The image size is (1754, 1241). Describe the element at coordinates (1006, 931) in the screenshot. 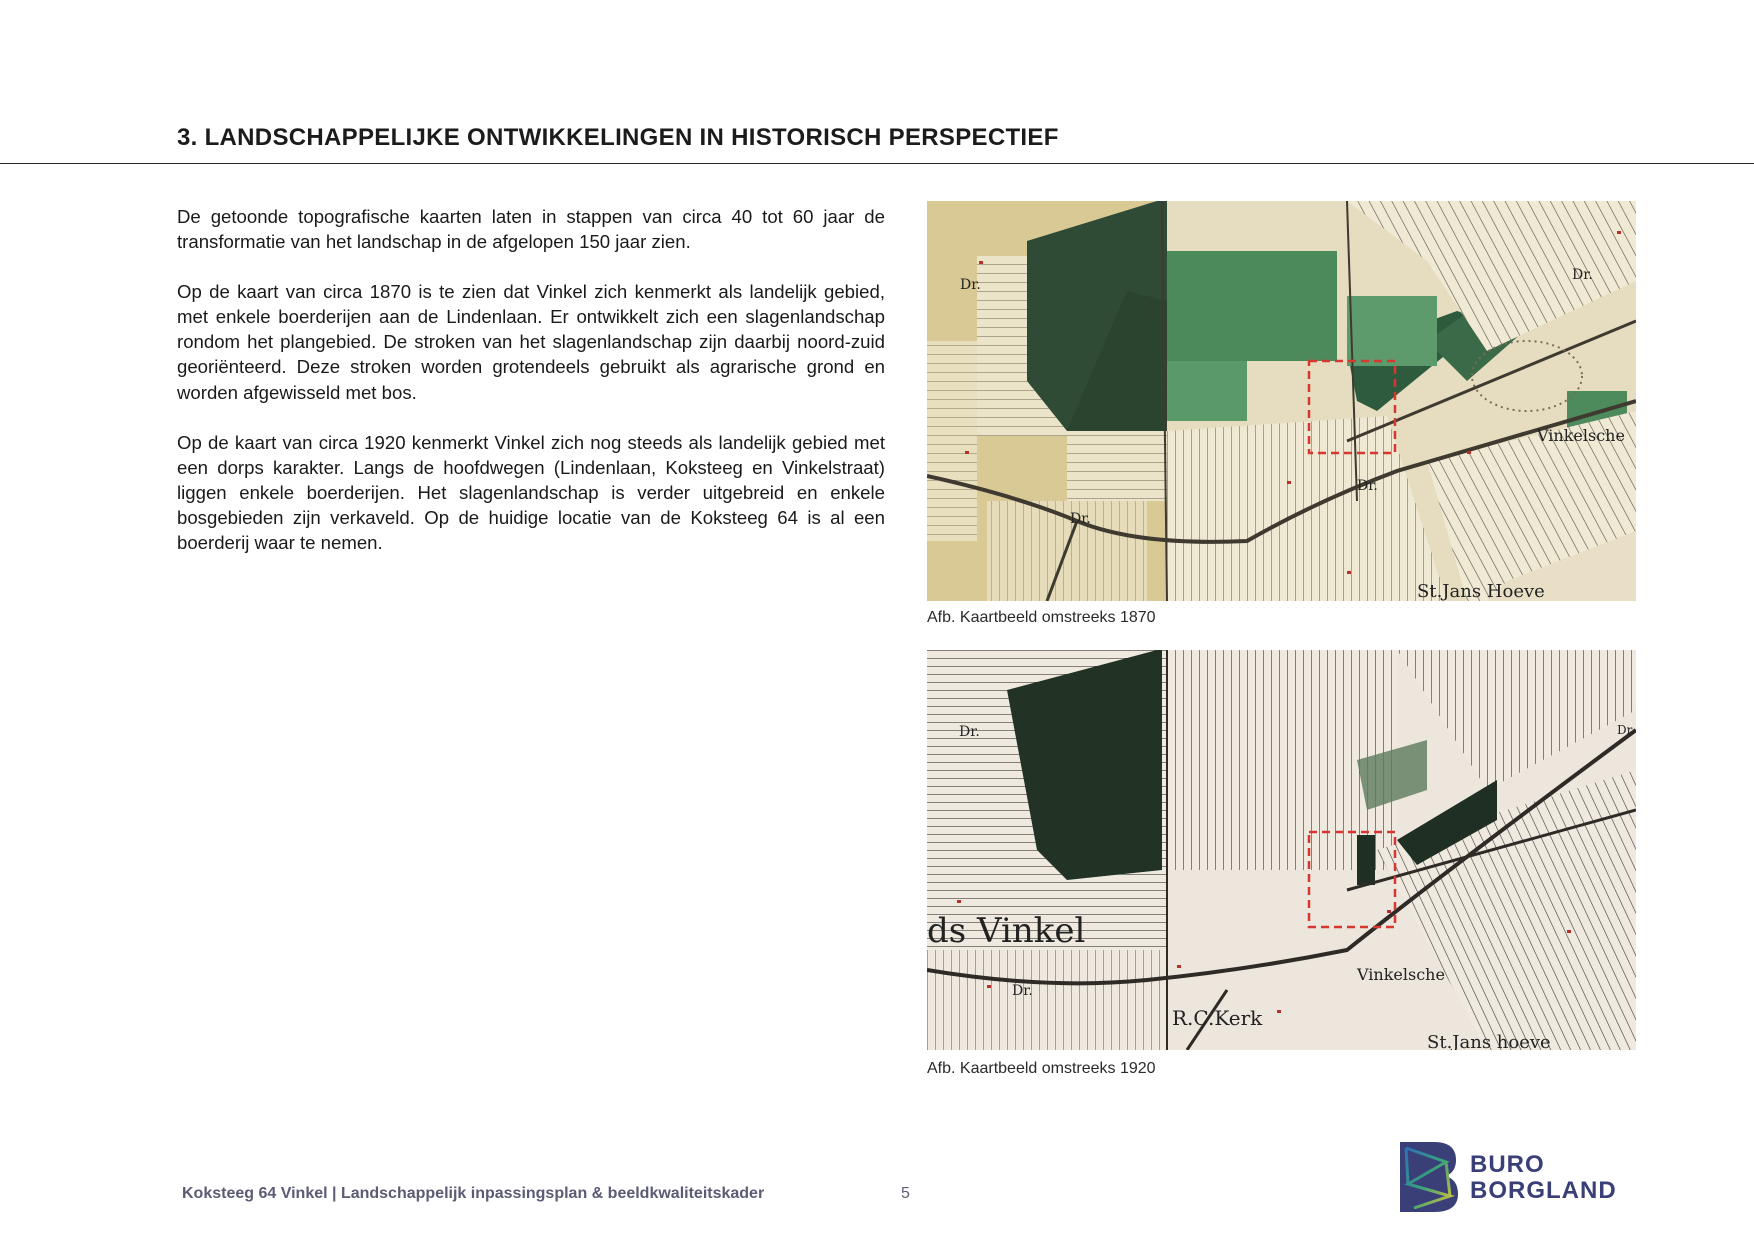

I see `map-label: ds Vinkel` at that location.